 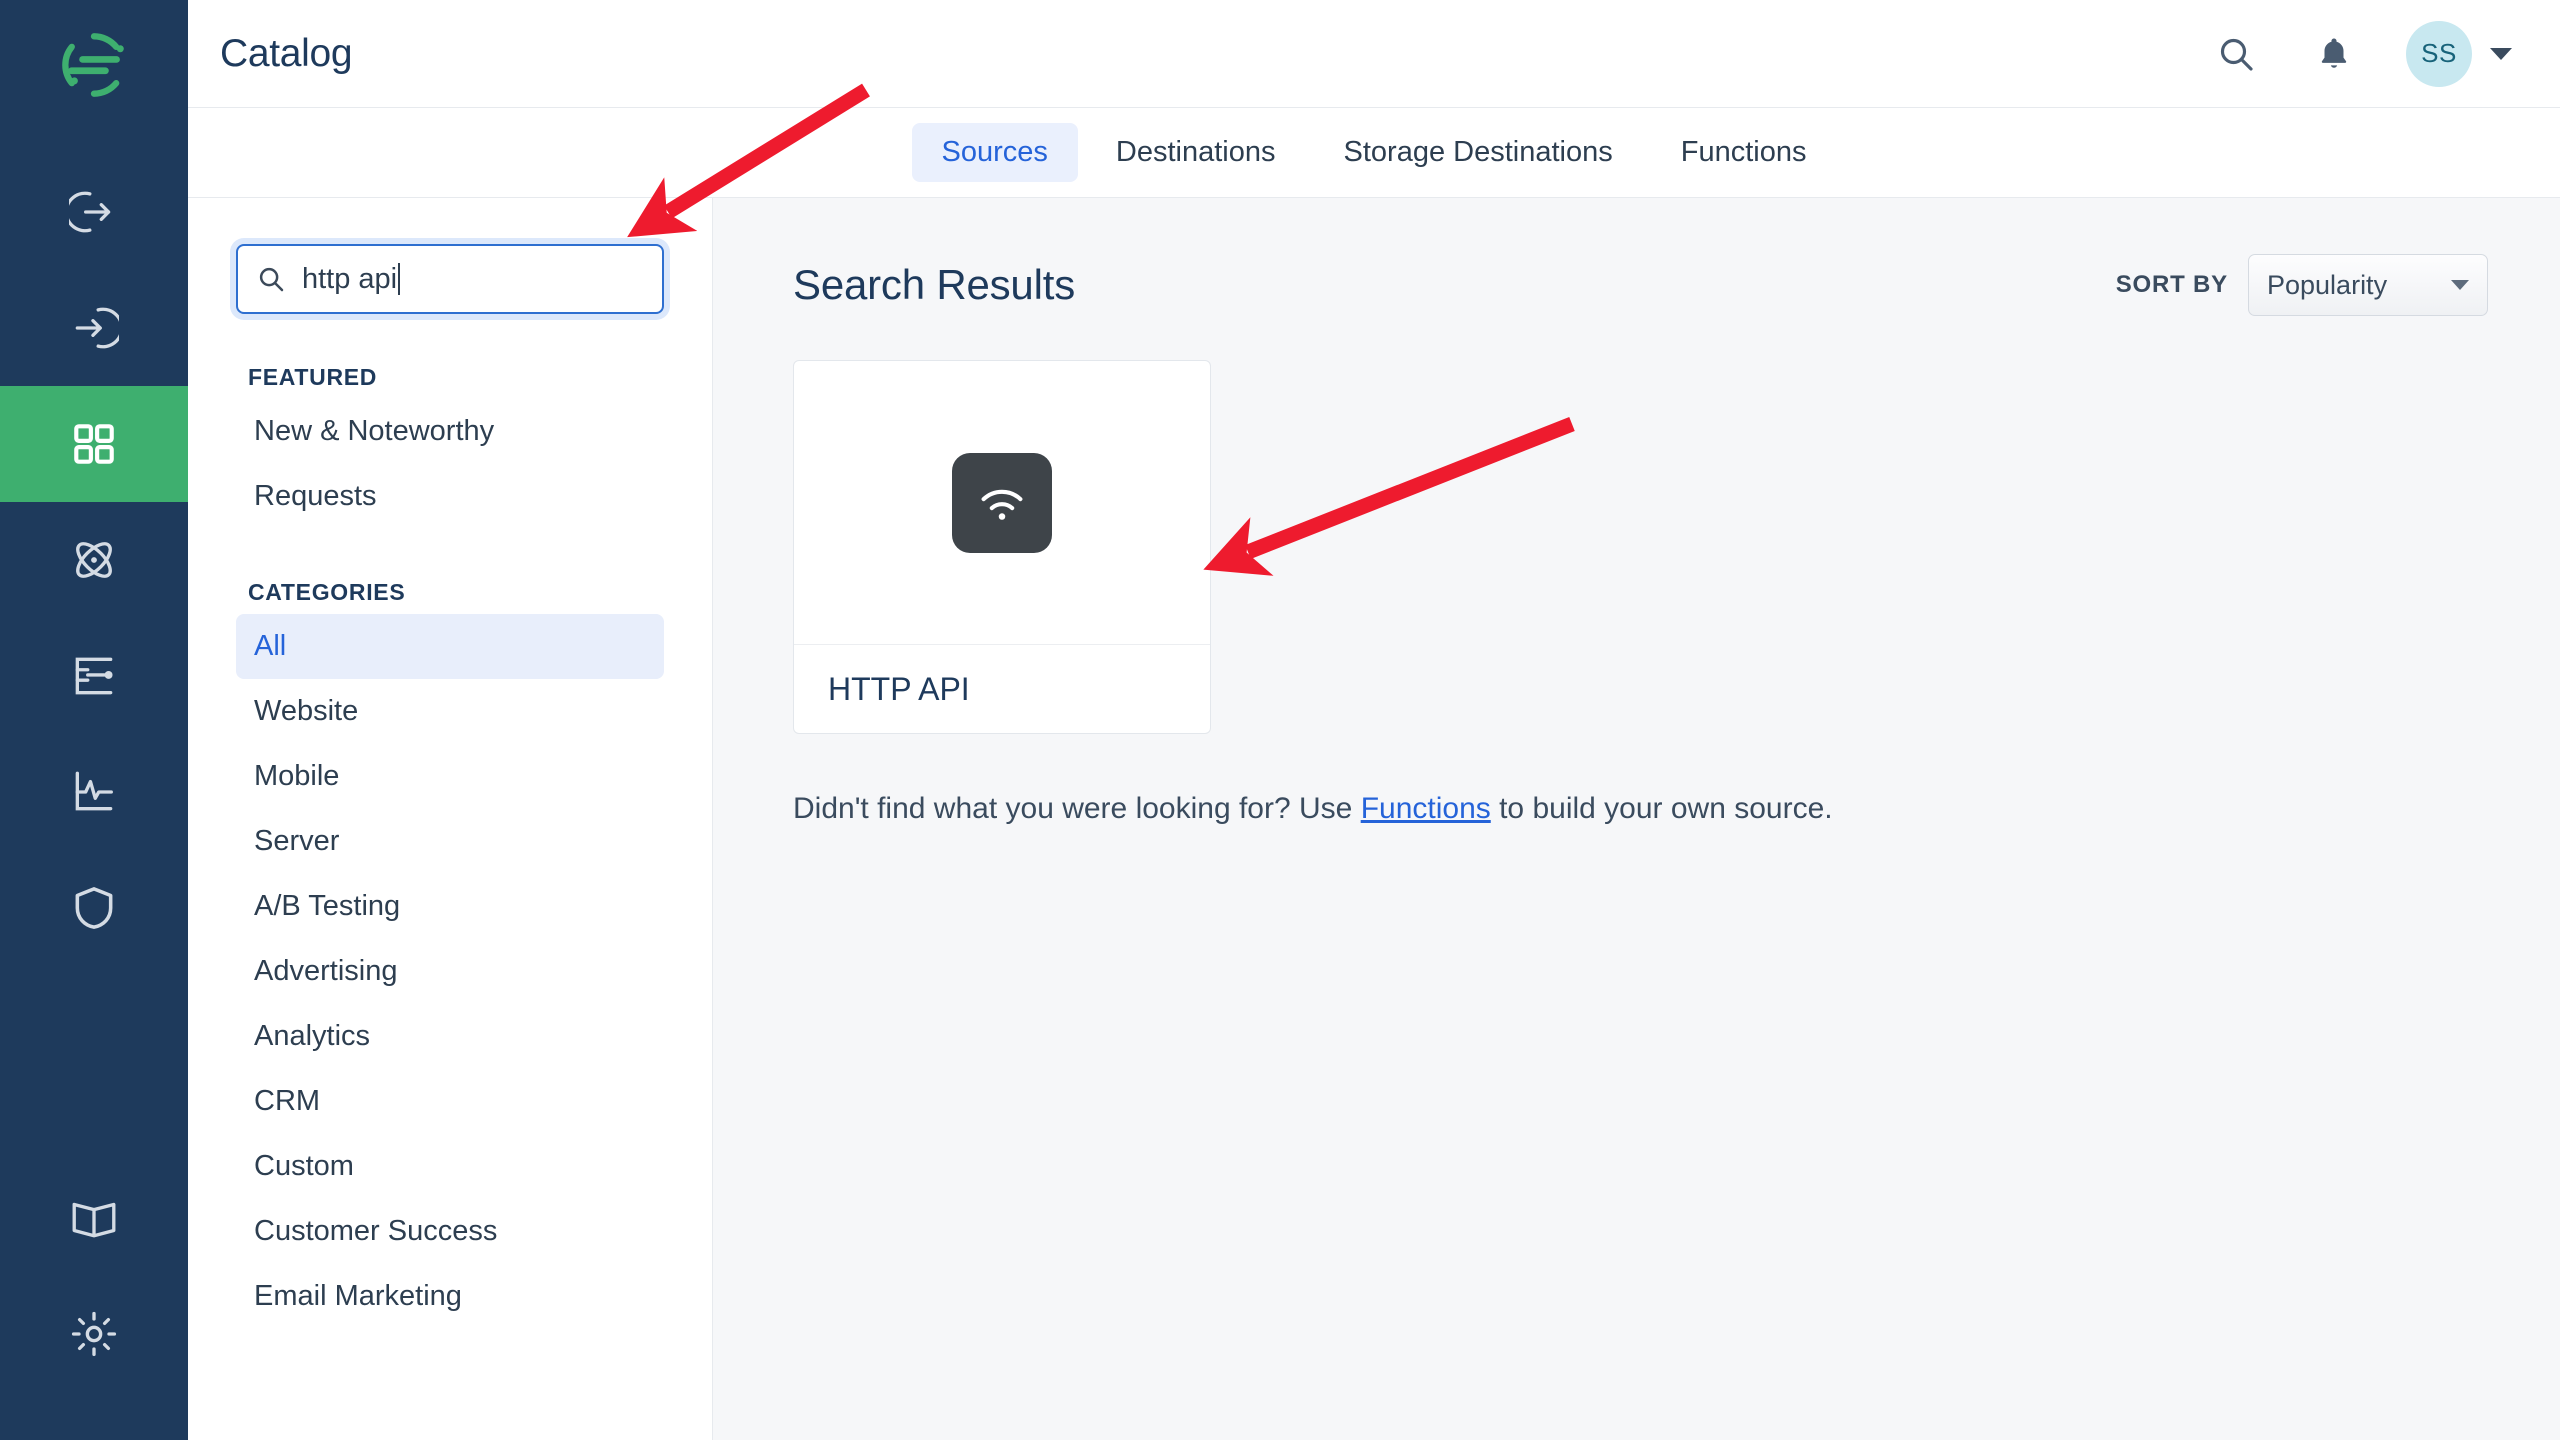 I want to click on tab-sources: Sources, so click(x=994, y=152).